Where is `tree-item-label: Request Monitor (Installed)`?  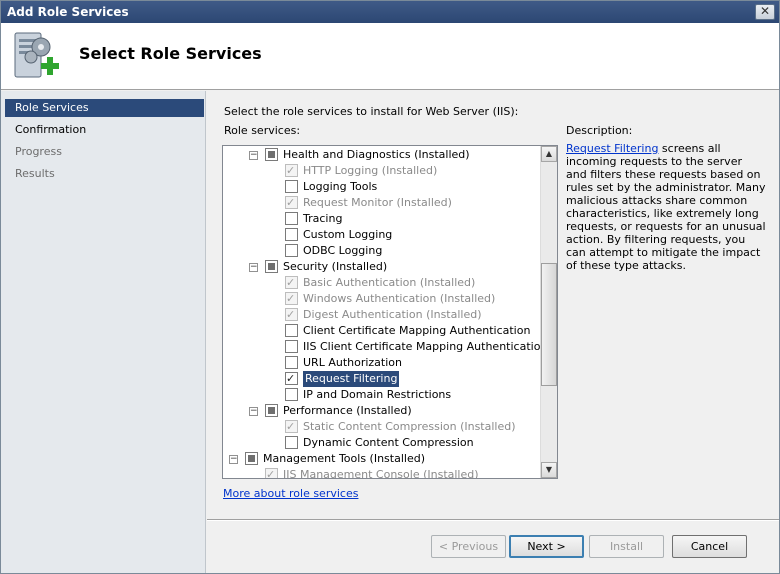 tree-item-label: Request Monitor (Installed) is located at coordinates (377, 202).